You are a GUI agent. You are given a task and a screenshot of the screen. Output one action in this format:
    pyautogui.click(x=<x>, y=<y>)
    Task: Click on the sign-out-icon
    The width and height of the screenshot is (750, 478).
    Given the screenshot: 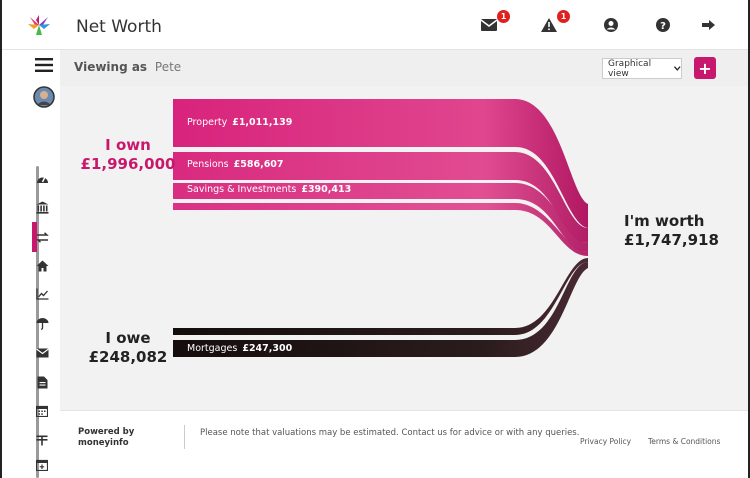 What is the action you would take?
    pyautogui.click(x=708, y=25)
    